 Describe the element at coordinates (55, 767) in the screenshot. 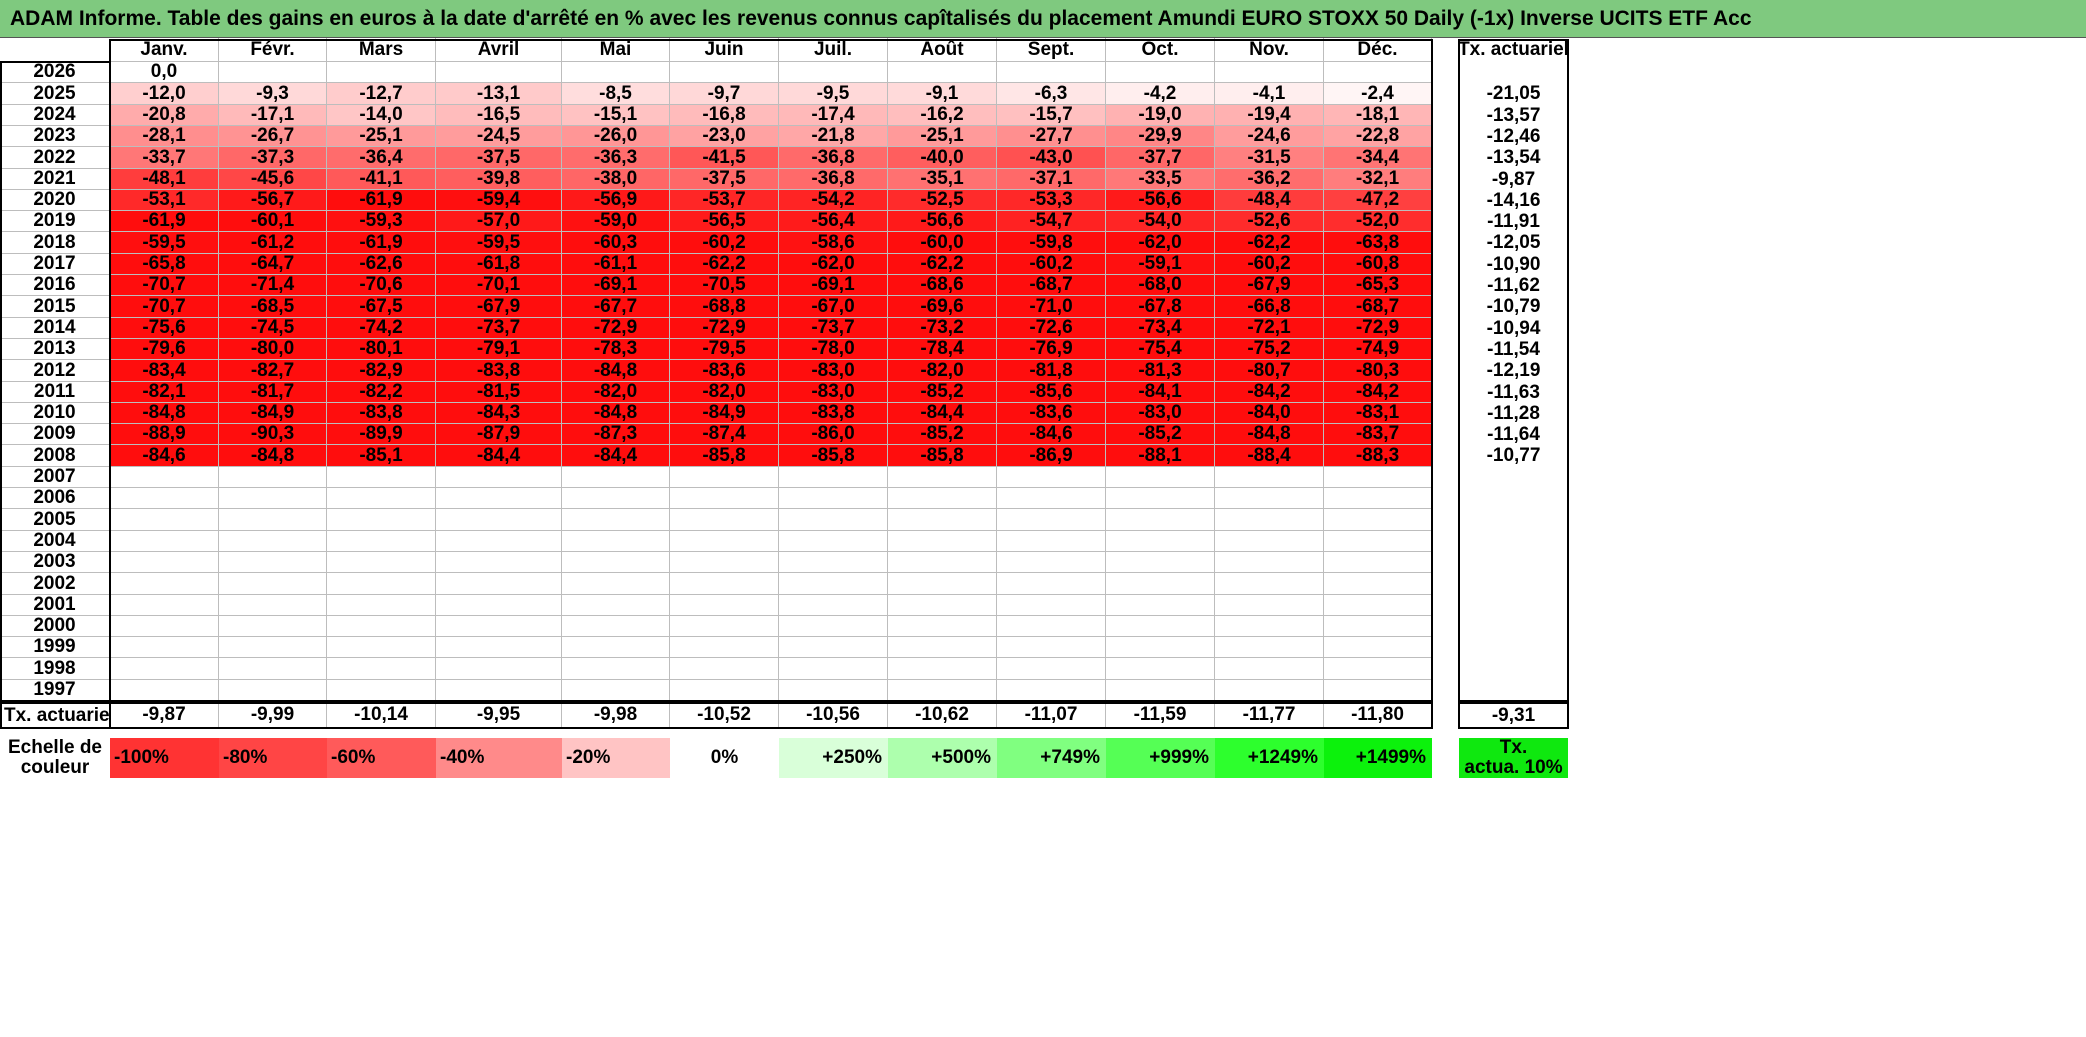

I see `legend-label-line2: couleur` at that location.